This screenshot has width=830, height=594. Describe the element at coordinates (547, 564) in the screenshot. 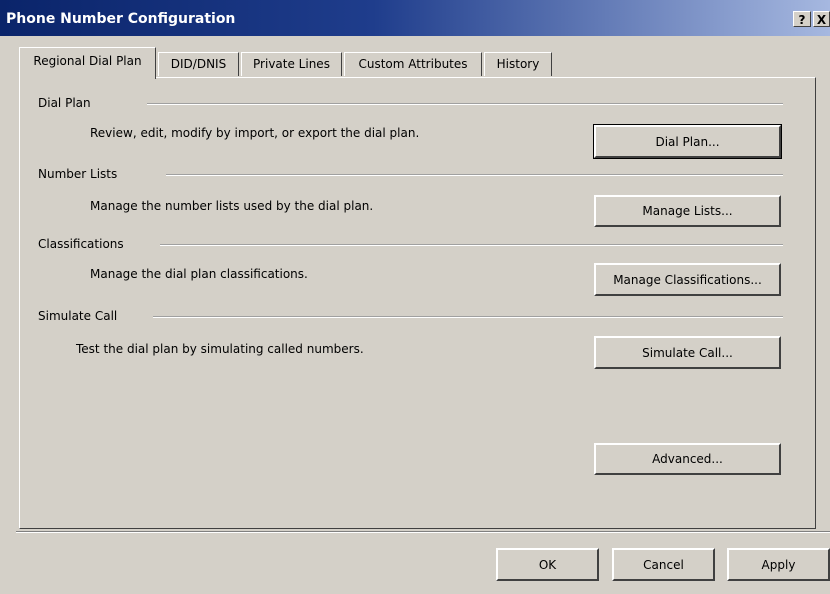

I see `ok-button: OK` at that location.